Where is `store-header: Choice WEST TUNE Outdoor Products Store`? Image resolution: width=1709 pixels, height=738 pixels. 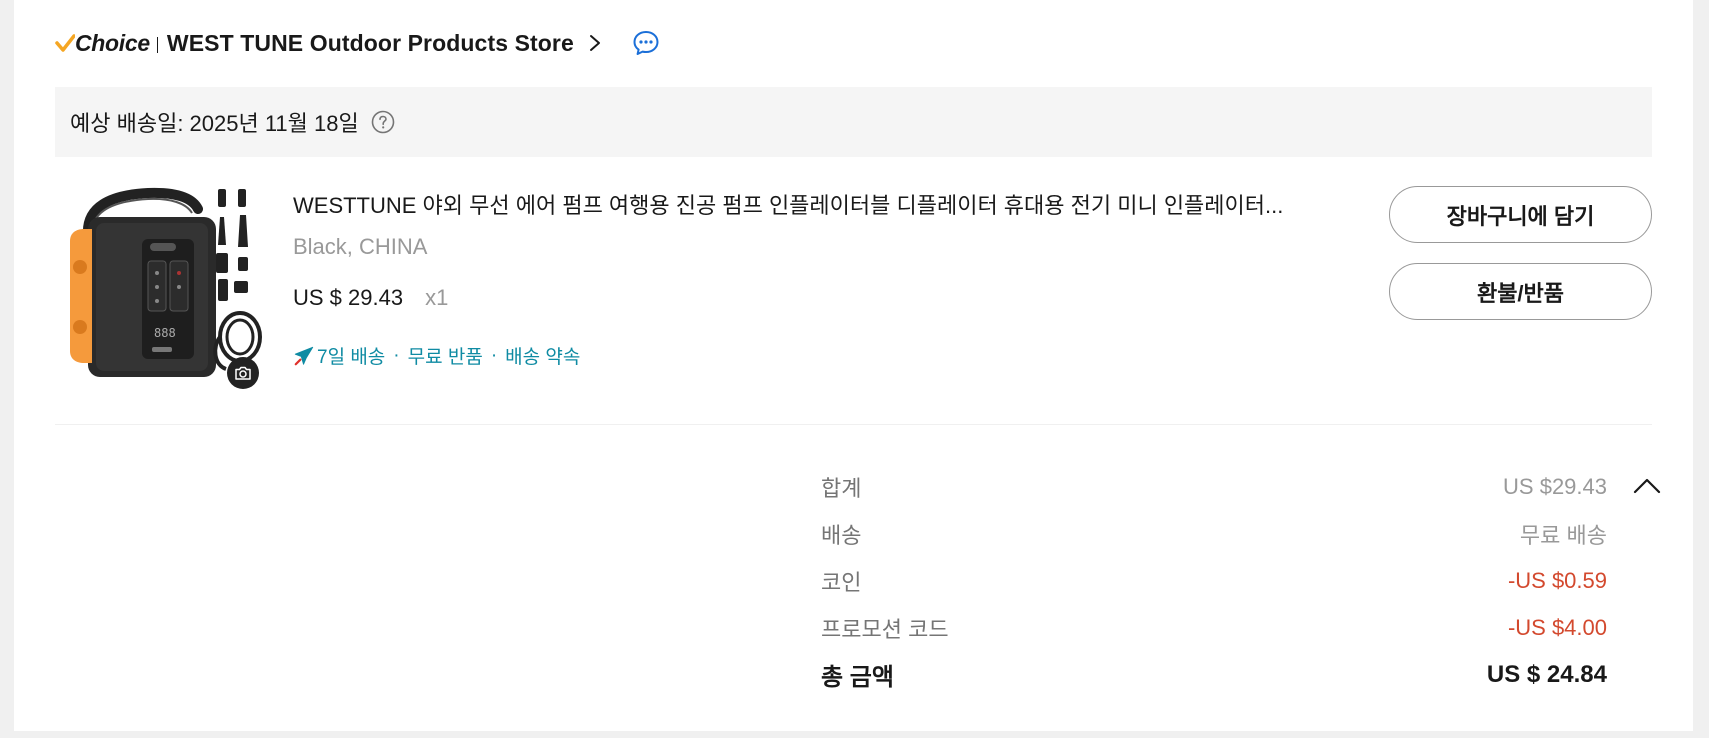
store-header: Choice WEST TUNE Outdoor Products Store is located at coordinates (357, 43).